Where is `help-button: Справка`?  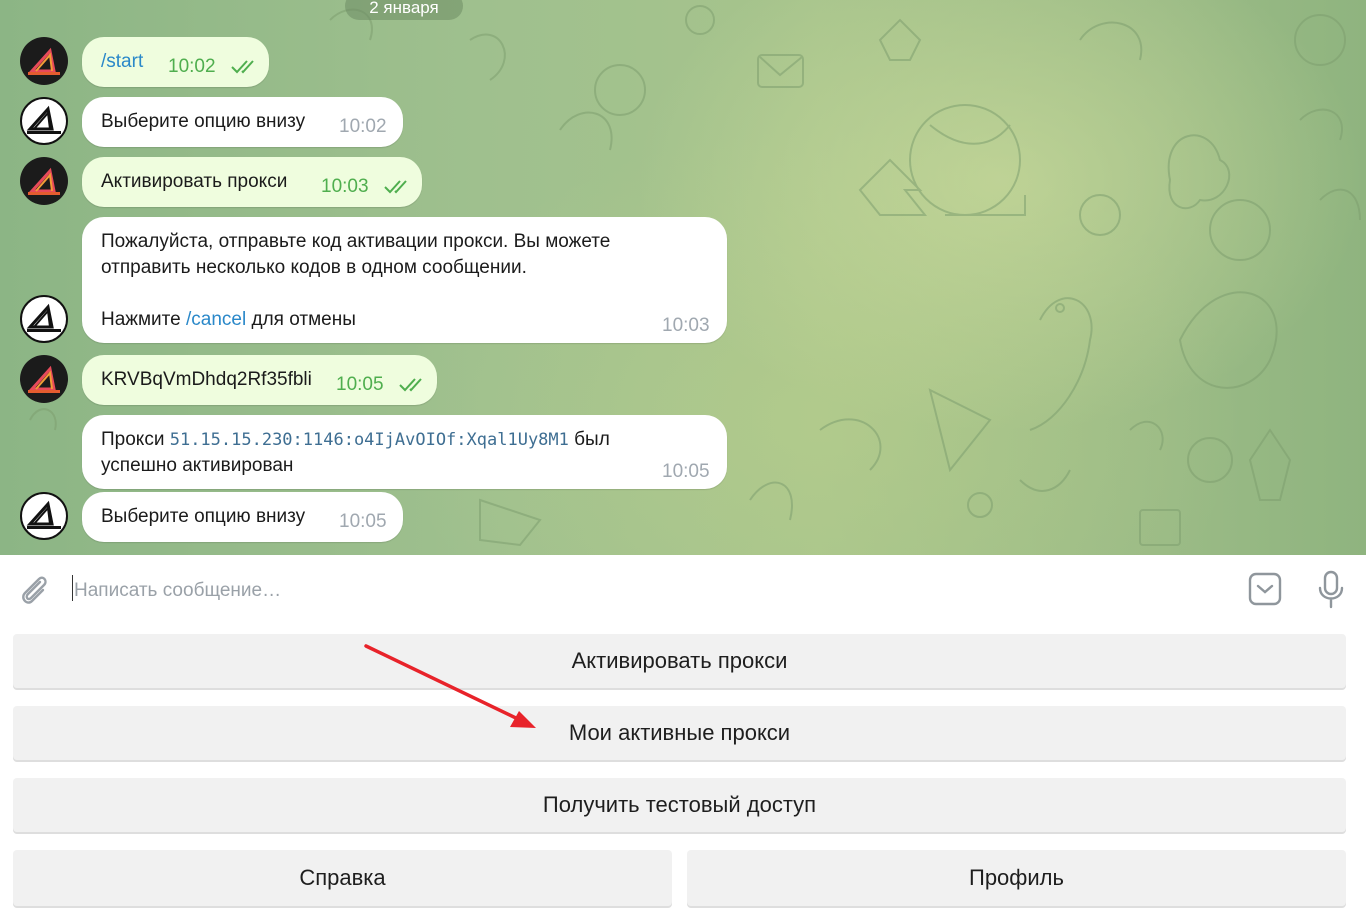 help-button: Справка is located at coordinates (342, 878).